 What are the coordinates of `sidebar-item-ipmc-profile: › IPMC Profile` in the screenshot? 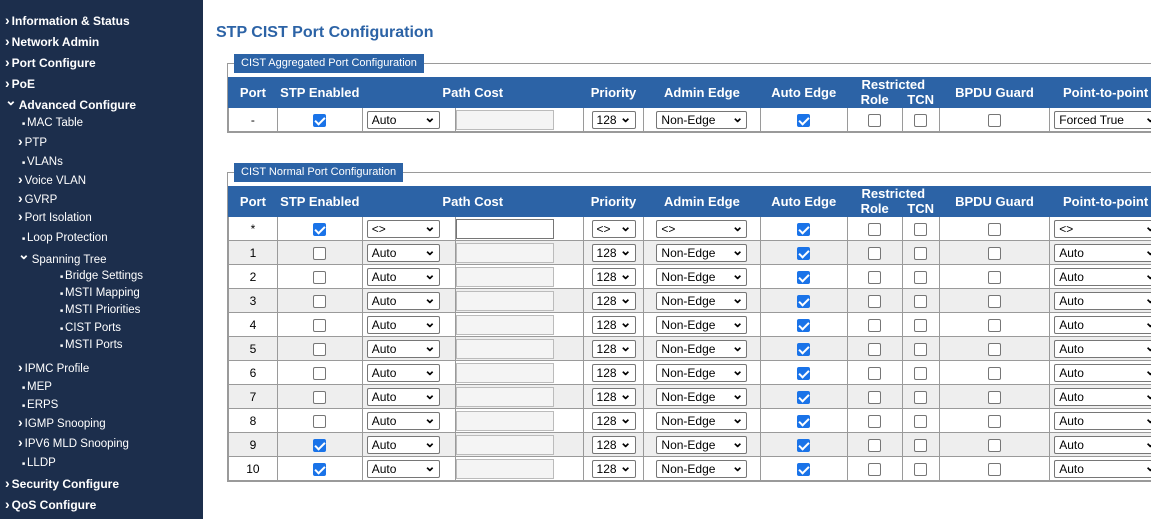 It's located at (53, 367).